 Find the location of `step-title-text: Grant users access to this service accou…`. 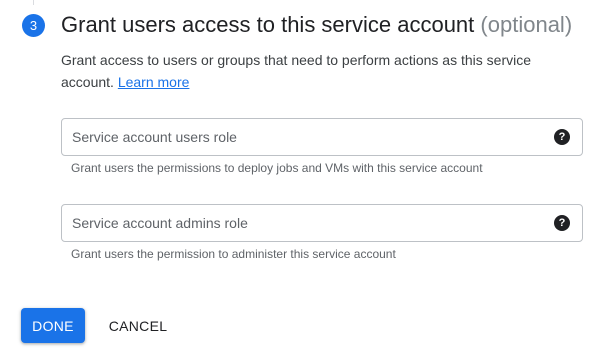

step-title-text: Grant users access to this service accou… is located at coordinates (268, 24).